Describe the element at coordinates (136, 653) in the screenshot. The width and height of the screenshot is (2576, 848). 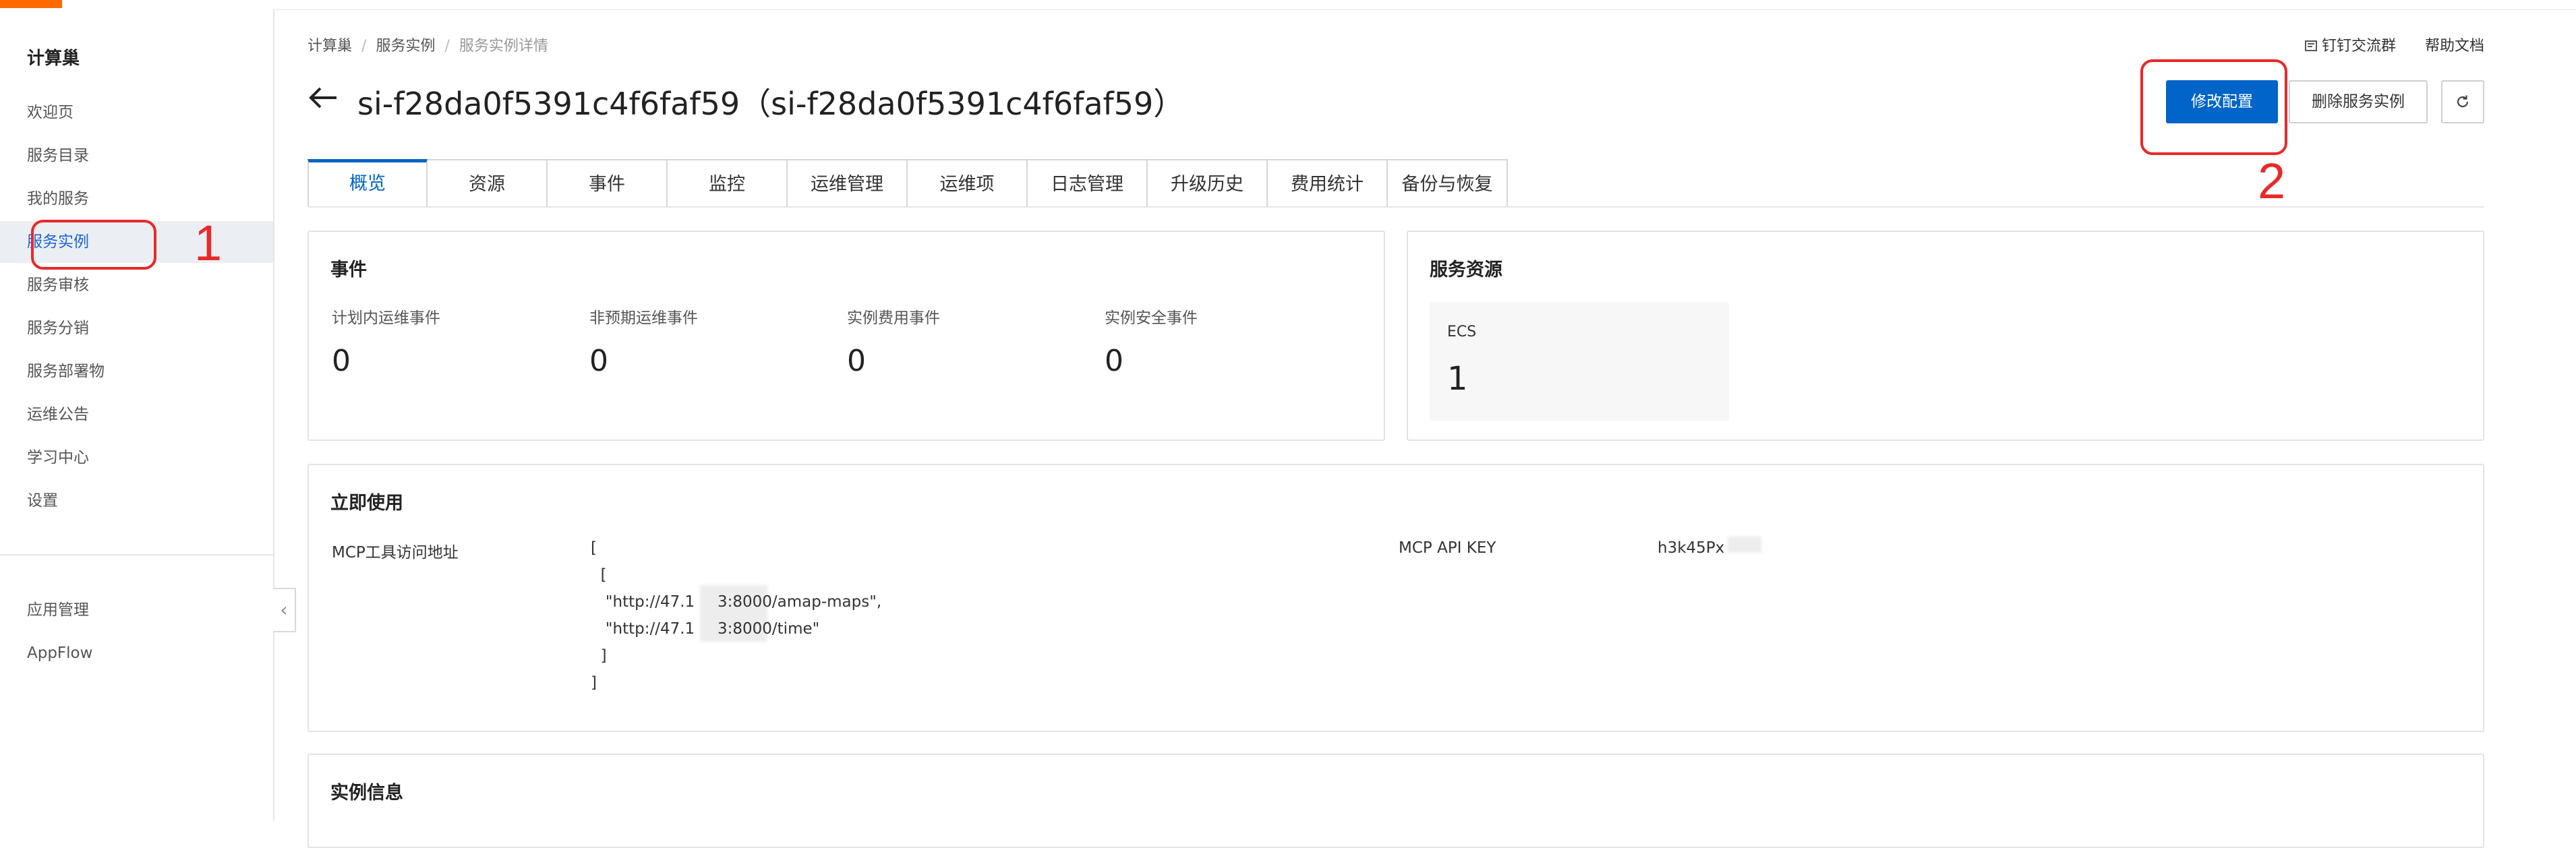
I see `sidebar-item-appflow: AppFlow` at that location.